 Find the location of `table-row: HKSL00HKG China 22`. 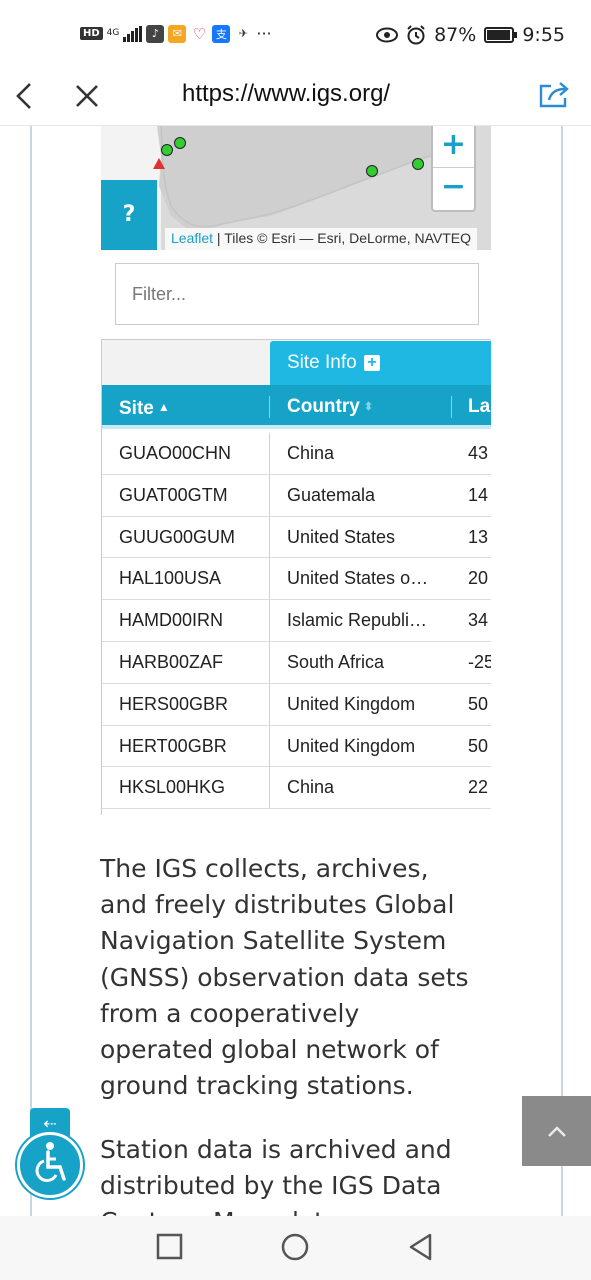

table-row: HKSL00HKG China 22 is located at coordinates (296, 788).